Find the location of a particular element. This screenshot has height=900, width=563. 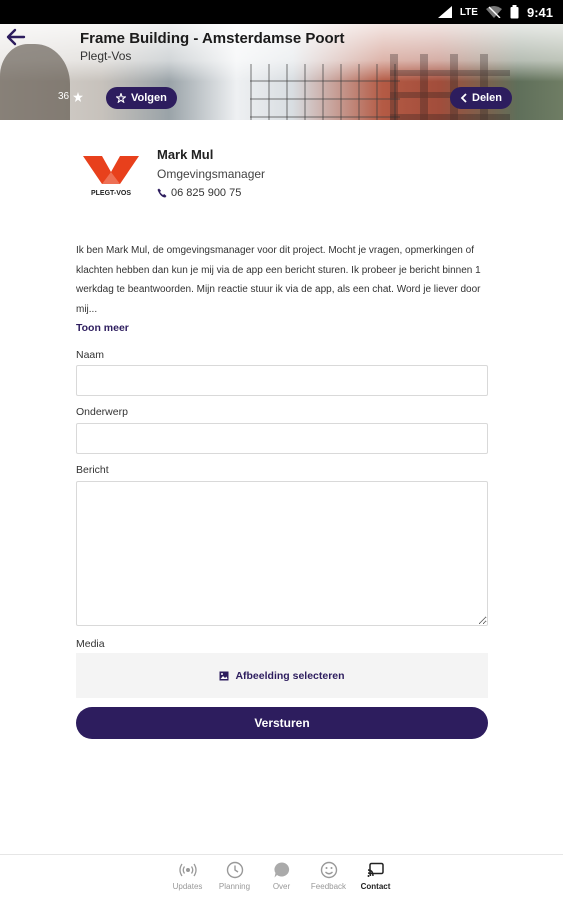

back-button is located at coordinates (18, 38).